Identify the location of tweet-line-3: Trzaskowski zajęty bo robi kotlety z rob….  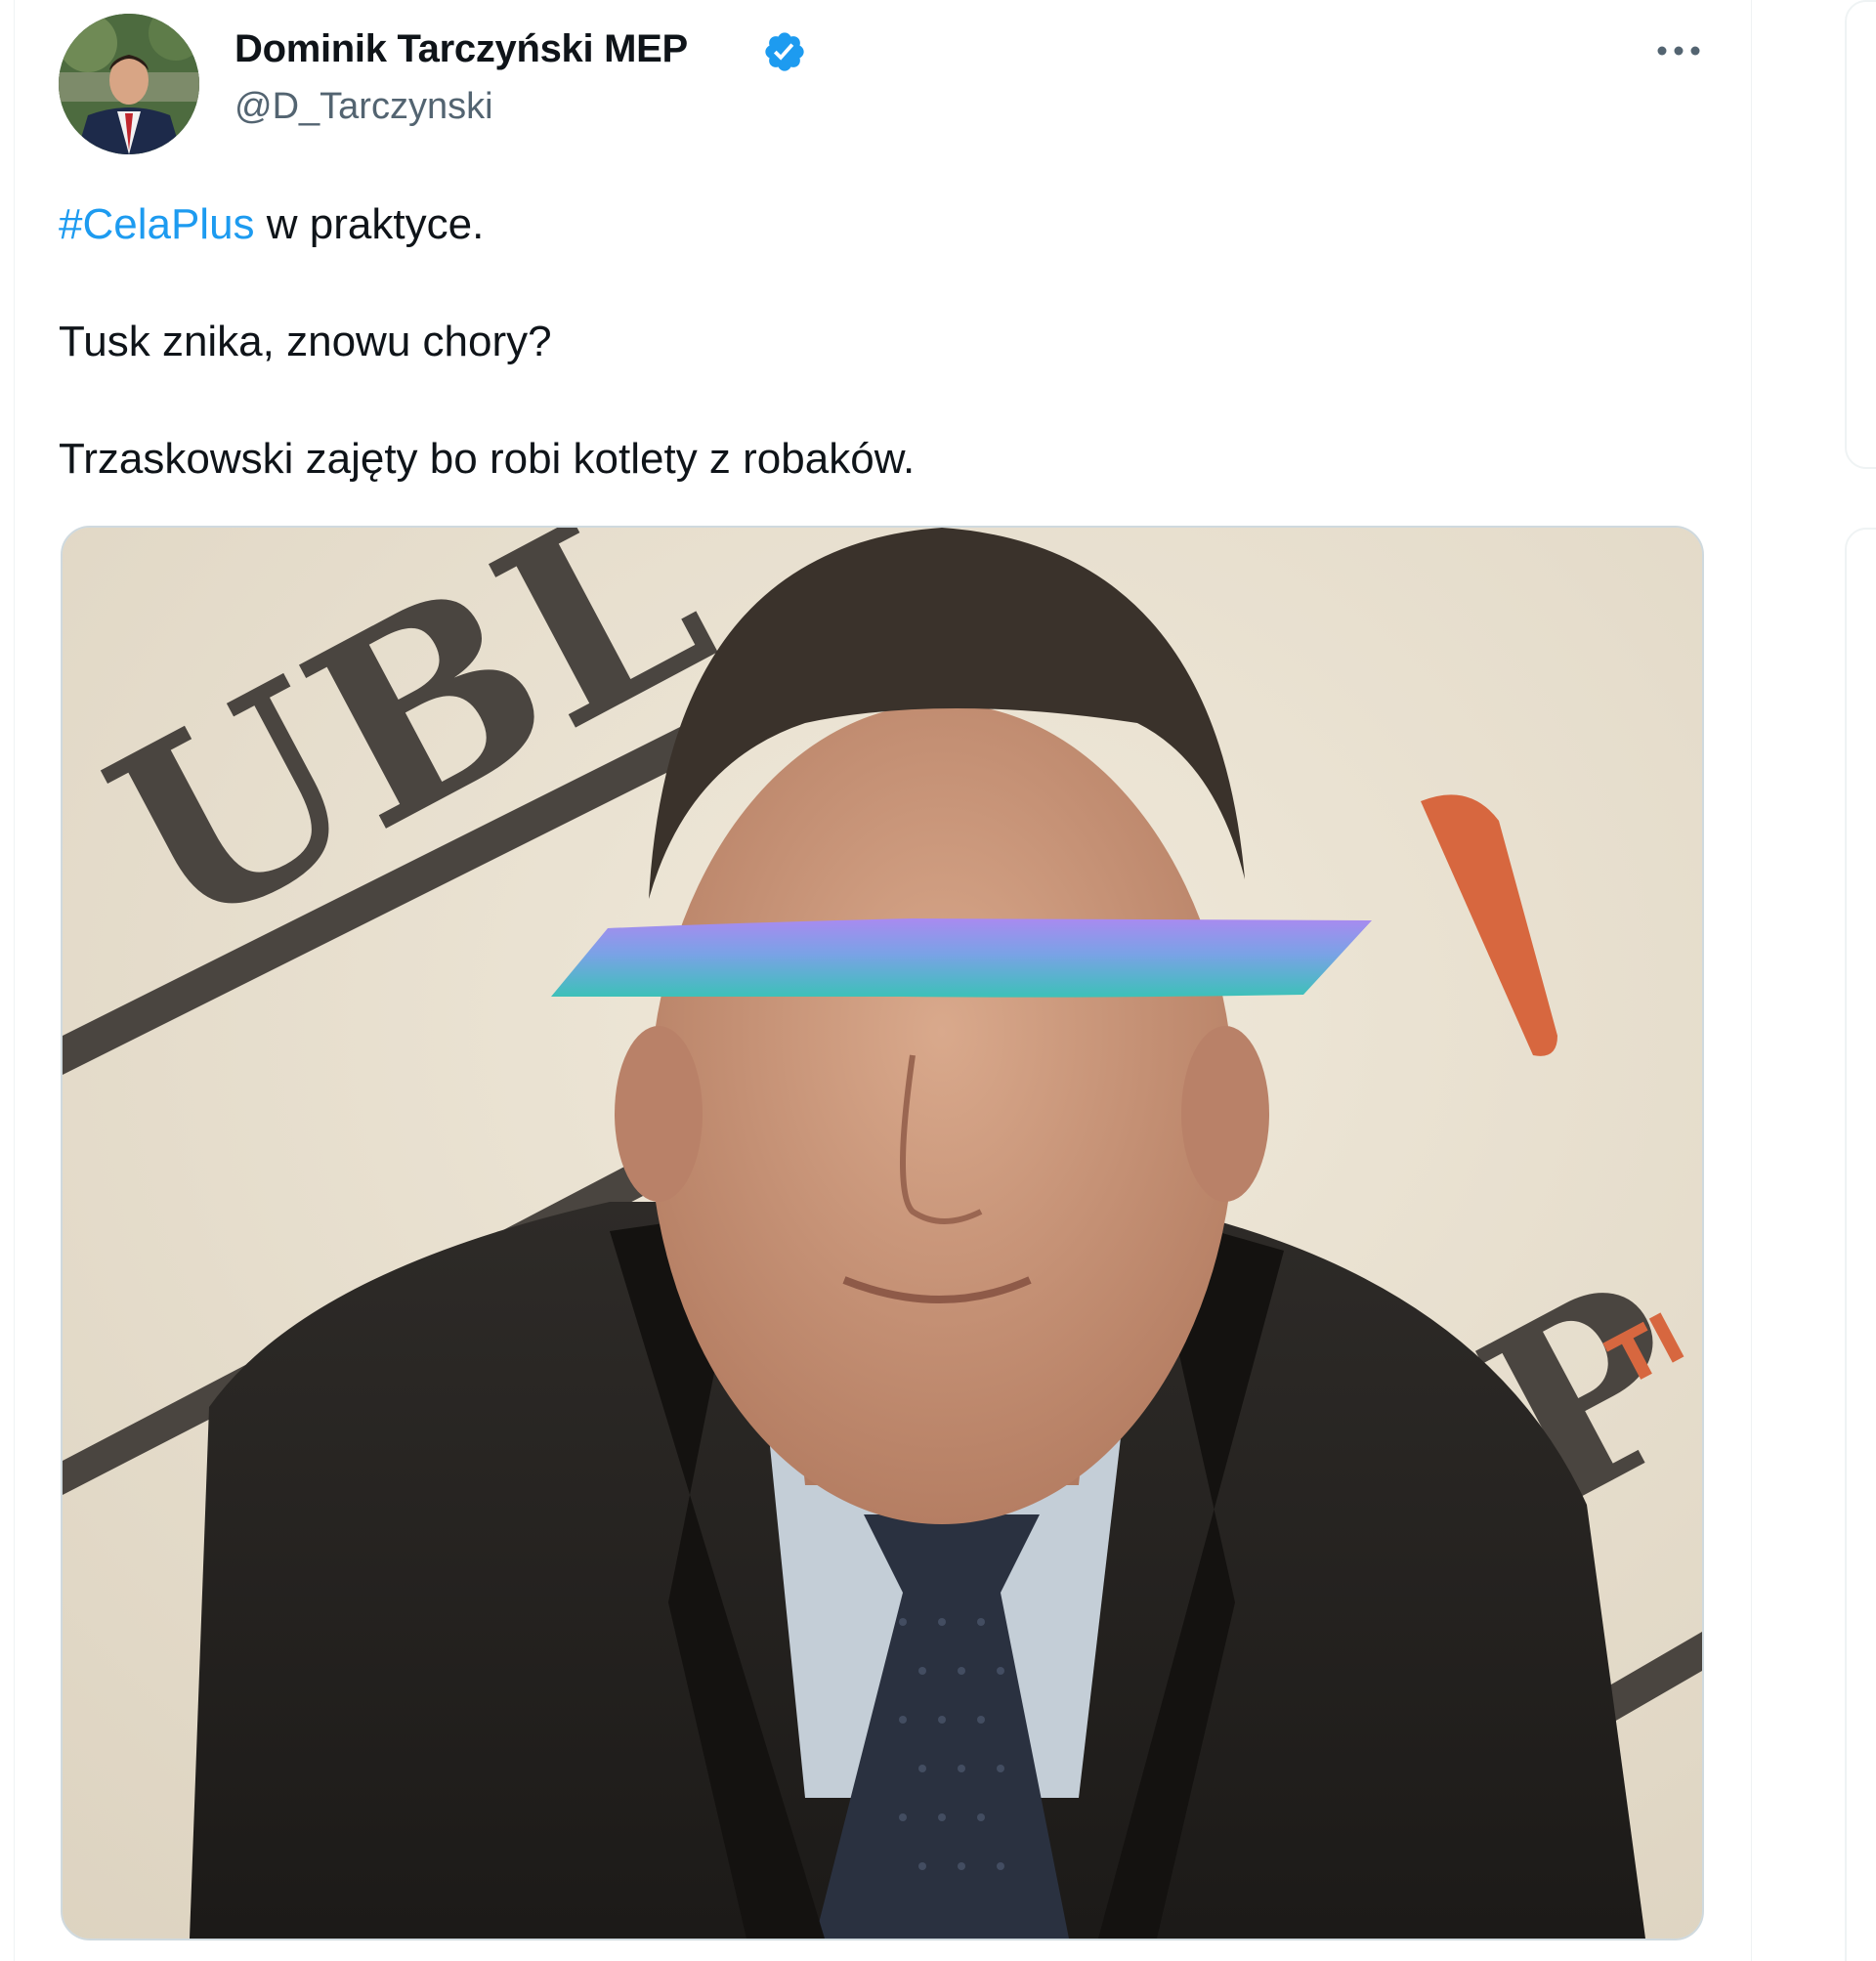
(487, 459).